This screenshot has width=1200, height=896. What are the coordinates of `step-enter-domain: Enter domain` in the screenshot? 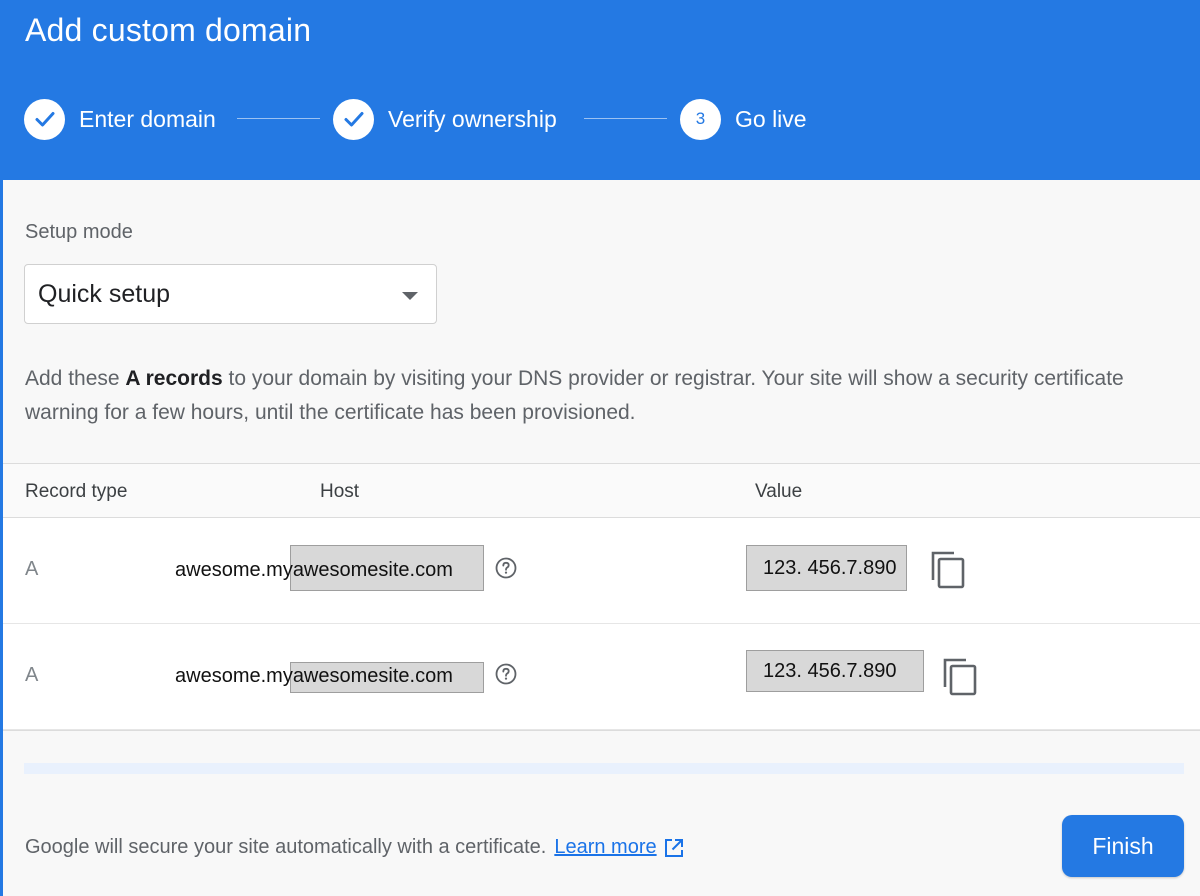 It's located at (120, 119).